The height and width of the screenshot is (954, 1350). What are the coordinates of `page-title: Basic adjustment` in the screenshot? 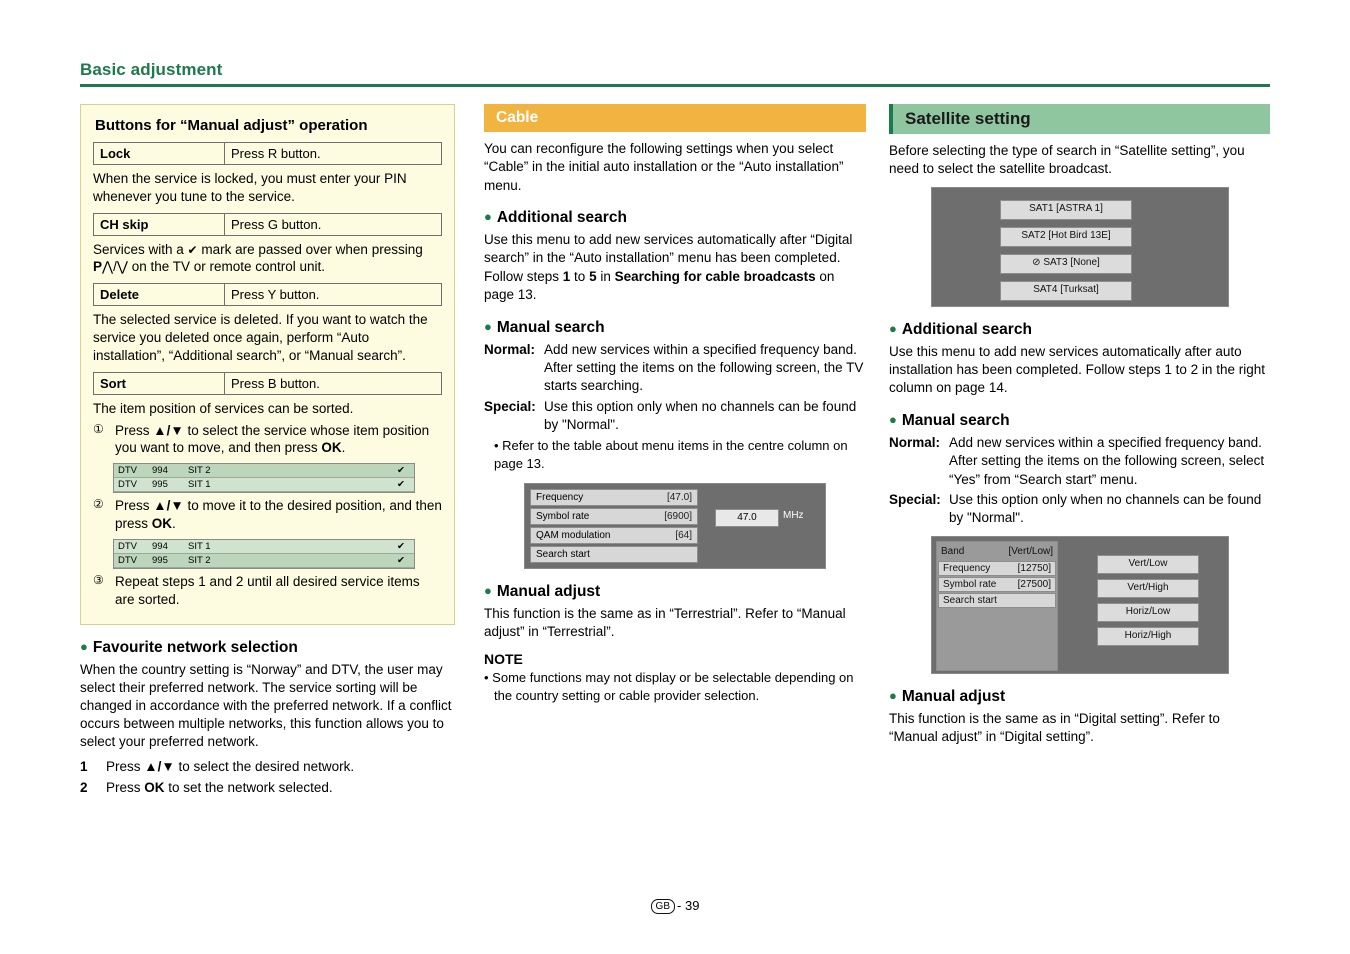 It's located at (151, 69).